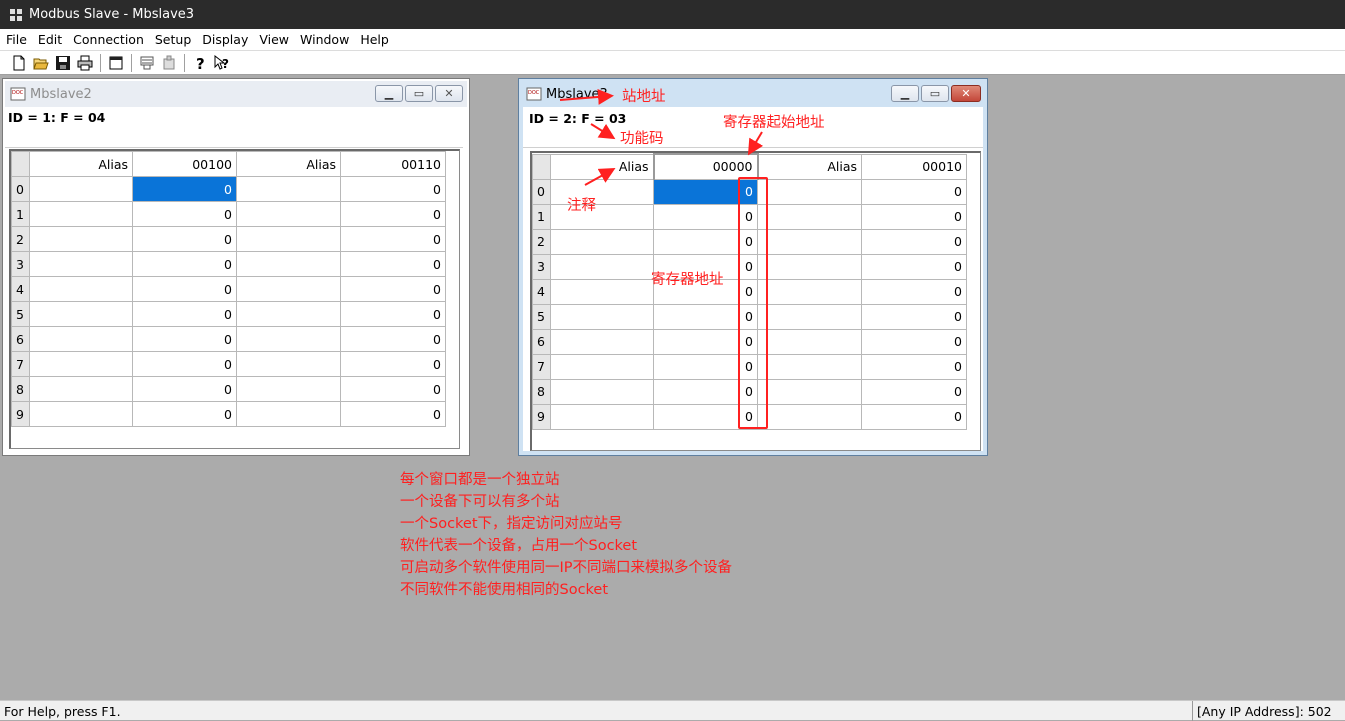 The image size is (1345, 721). What do you see at coordinates (57, 117) in the screenshot?
I see `mbslave2-info: ID = 1: F = 04` at bounding box center [57, 117].